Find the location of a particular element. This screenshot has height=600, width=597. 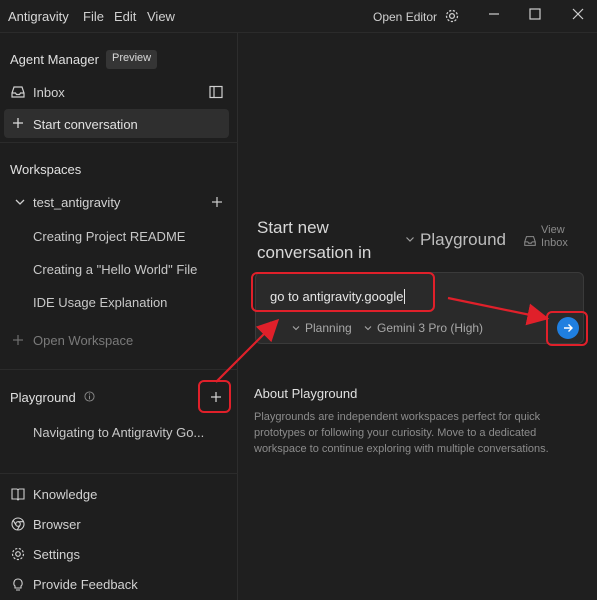

book-icon is located at coordinates (18, 494).